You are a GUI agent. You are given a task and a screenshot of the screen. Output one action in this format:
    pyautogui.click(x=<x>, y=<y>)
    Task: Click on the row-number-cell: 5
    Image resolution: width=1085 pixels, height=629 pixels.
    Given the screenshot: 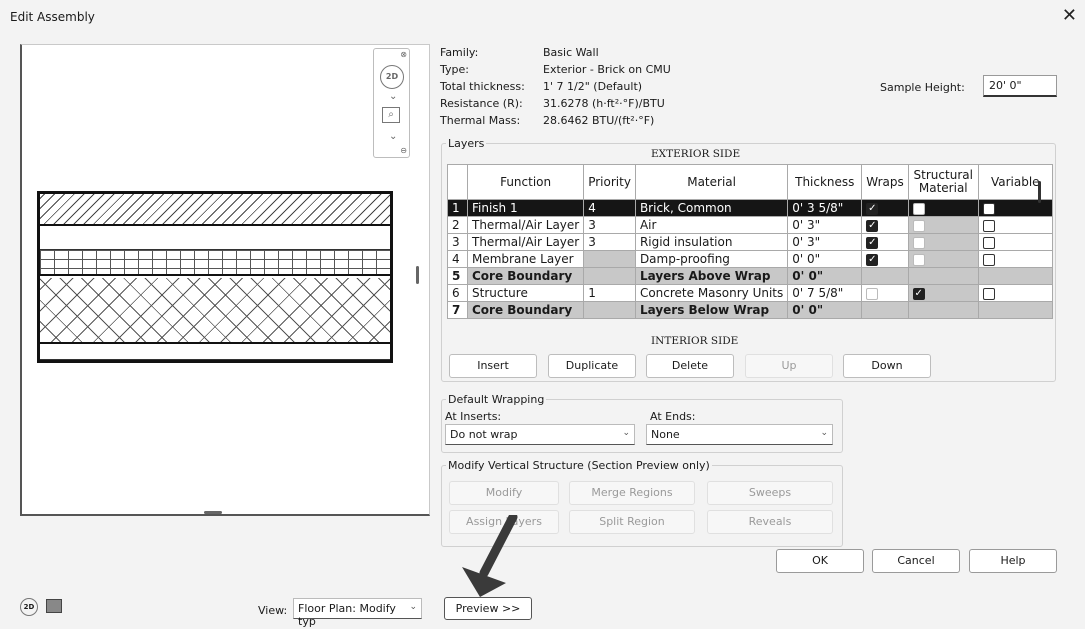 What is the action you would take?
    pyautogui.click(x=457, y=276)
    